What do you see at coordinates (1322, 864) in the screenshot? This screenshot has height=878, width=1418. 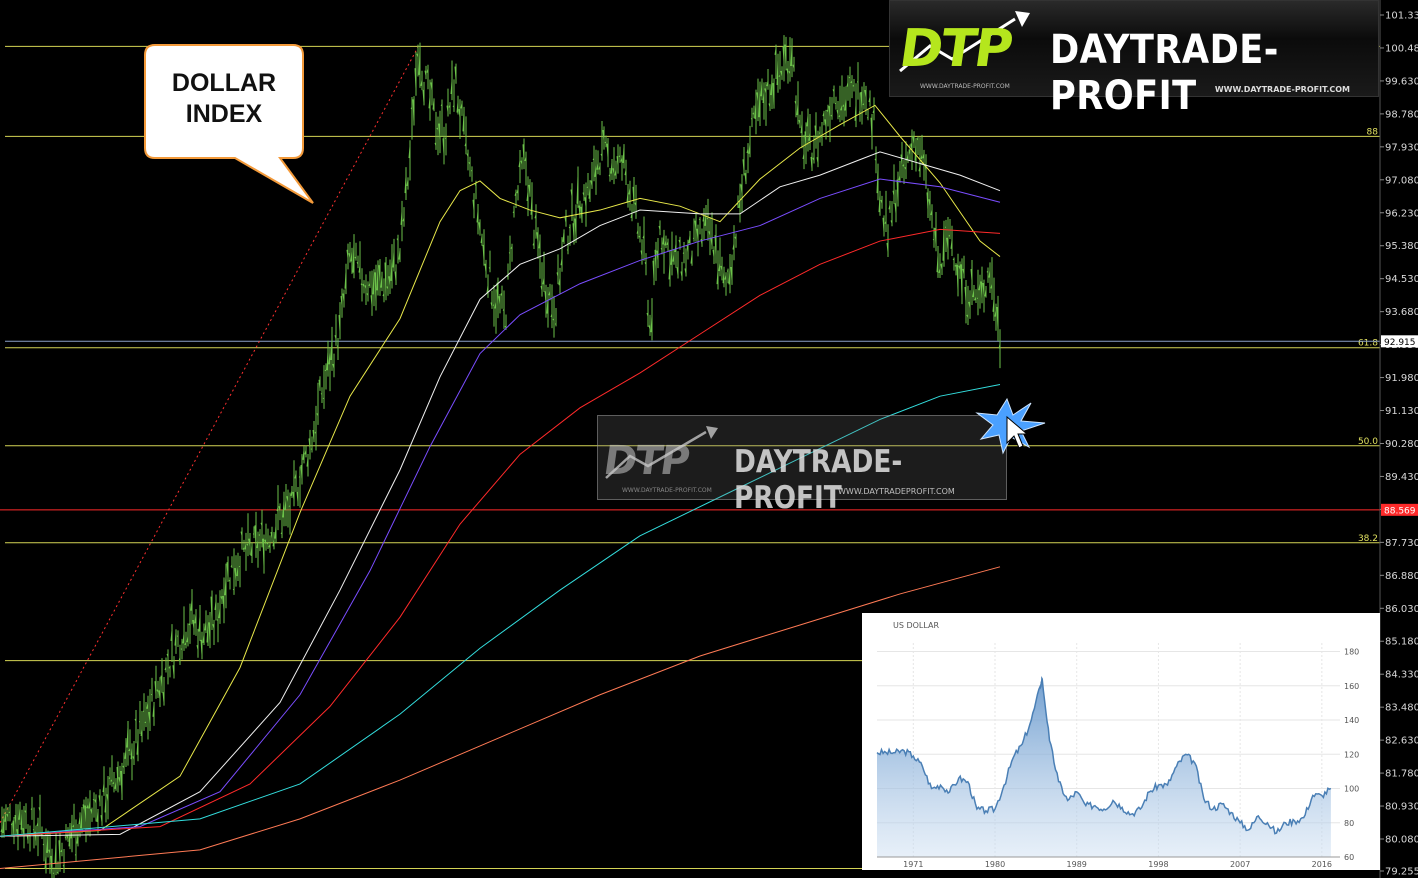 I see `inset-x-label: 2016` at bounding box center [1322, 864].